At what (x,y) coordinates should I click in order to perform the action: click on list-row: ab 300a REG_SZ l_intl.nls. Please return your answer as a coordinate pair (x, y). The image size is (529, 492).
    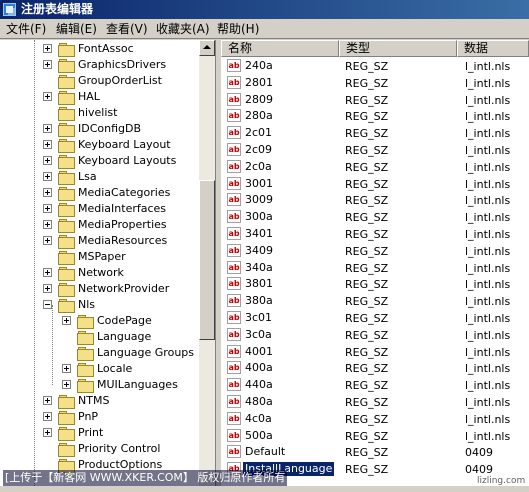
    Looking at the image, I should click on (375, 217).